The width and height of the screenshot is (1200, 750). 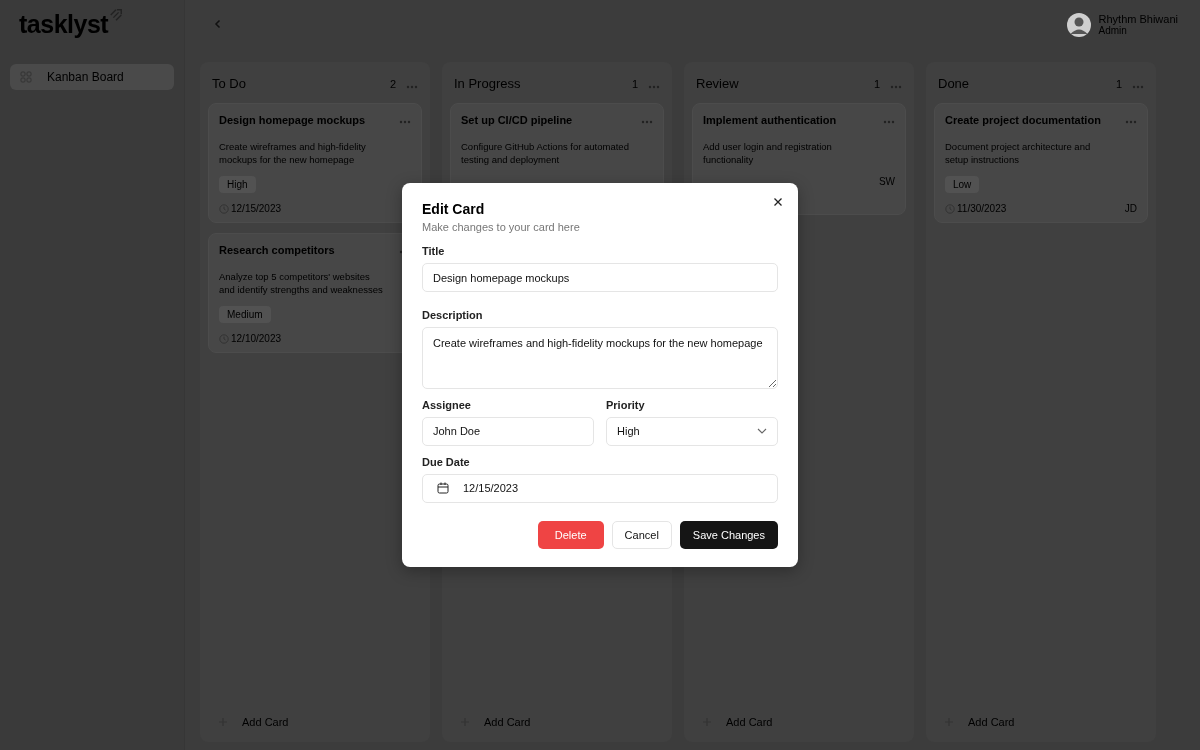 What do you see at coordinates (1130, 208) in the screenshot?
I see `assignee-initials: JD` at bounding box center [1130, 208].